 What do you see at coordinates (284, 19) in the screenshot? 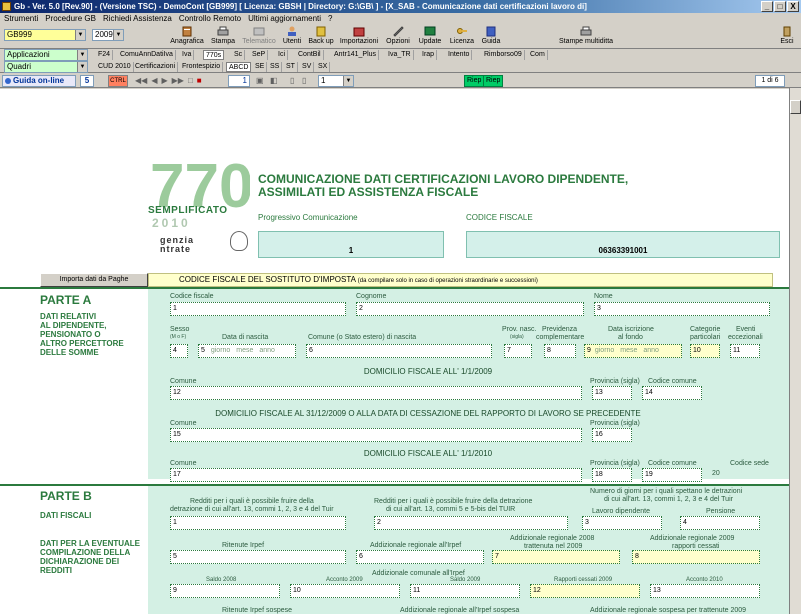
I see `menu-ultimi-aggiornamenti: Ultimi aggiornamenti` at bounding box center [284, 19].